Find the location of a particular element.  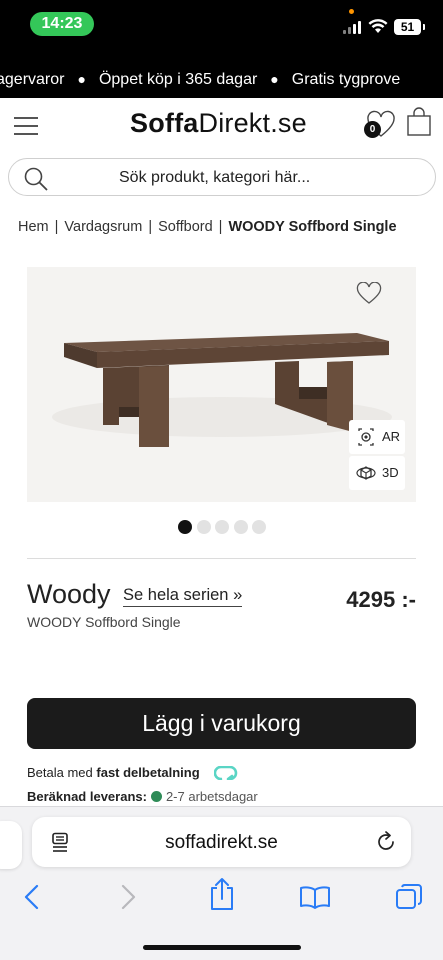

site-logo: SoffaDirekt.se is located at coordinates (218, 123).